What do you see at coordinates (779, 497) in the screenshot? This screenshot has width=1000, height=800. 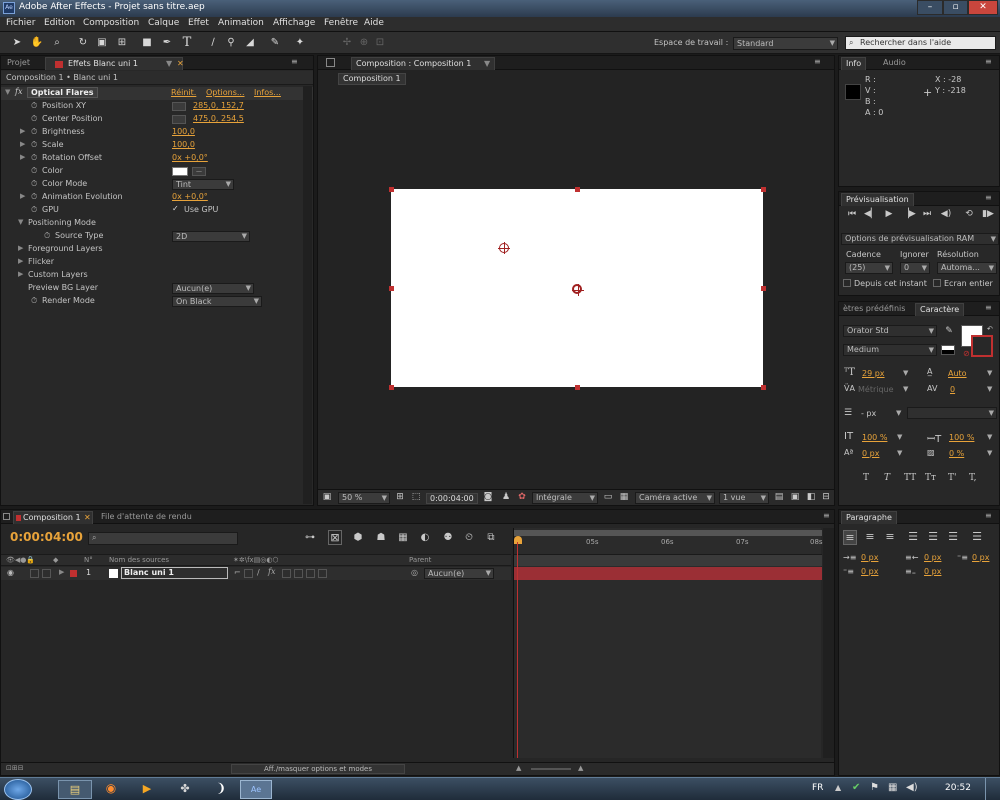 I see `toggle-pixel-aspect-icon: ▤` at bounding box center [779, 497].